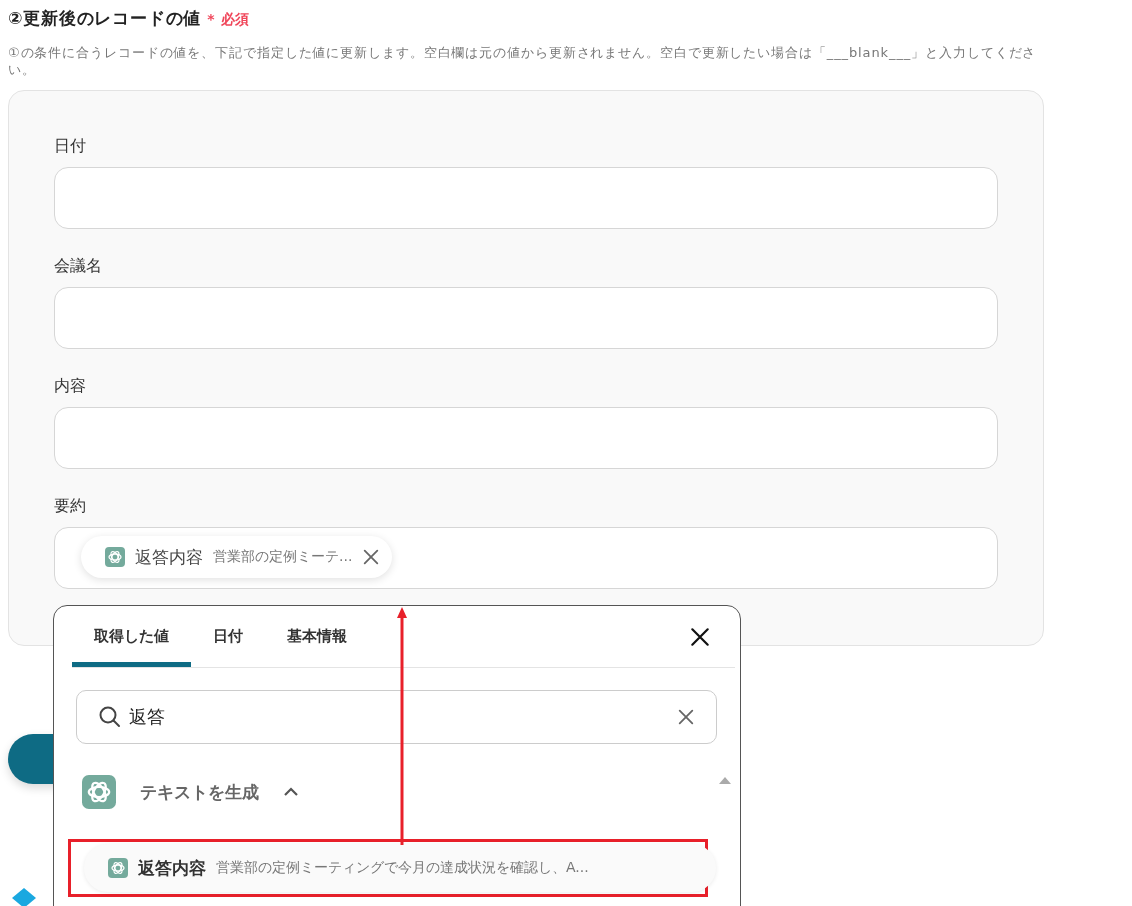 The image size is (1132, 906). I want to click on diamond-icon, so click(24, 896).